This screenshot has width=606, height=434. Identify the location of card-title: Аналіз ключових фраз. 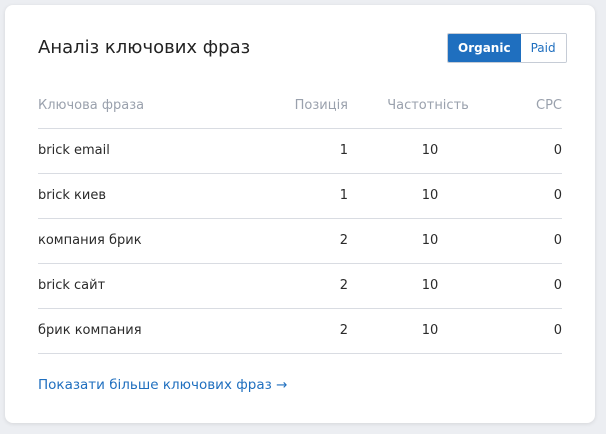
(144, 47).